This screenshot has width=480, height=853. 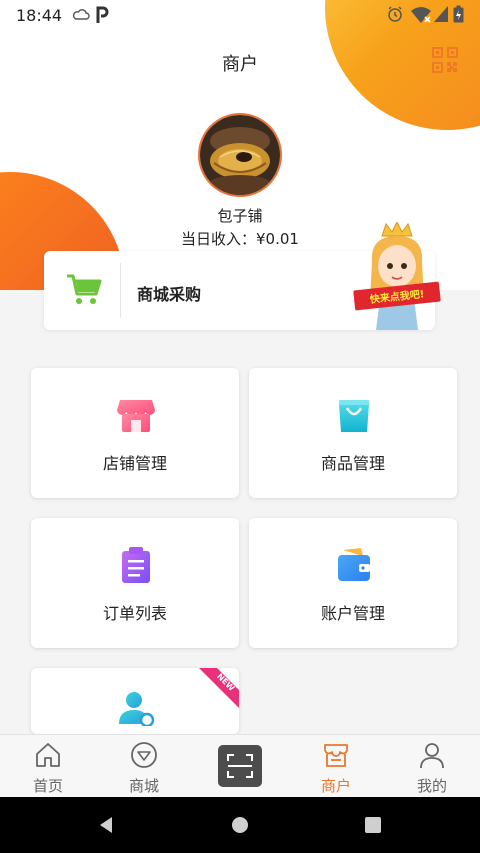 I want to click on nav-label: 商户, so click(x=335, y=786).